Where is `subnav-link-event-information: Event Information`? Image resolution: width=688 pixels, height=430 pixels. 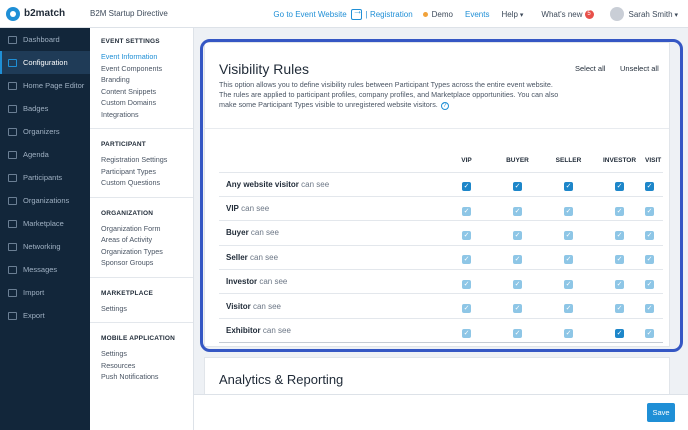
subnav-link-event-information: Event Information is located at coordinates (141, 57).